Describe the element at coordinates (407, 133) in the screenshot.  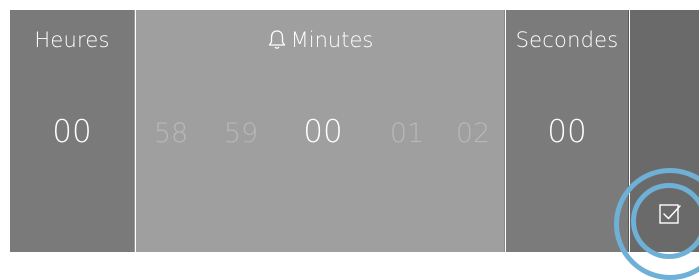
I see `minute-option: 01` at that location.